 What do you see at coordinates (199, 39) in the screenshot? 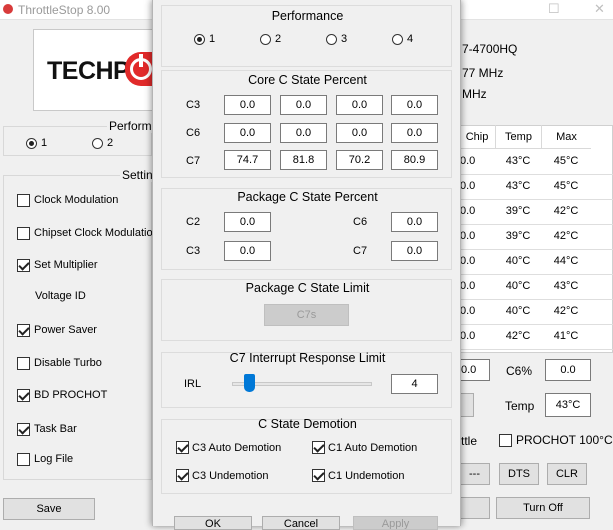
I see `radio-selected-icon` at bounding box center [199, 39].